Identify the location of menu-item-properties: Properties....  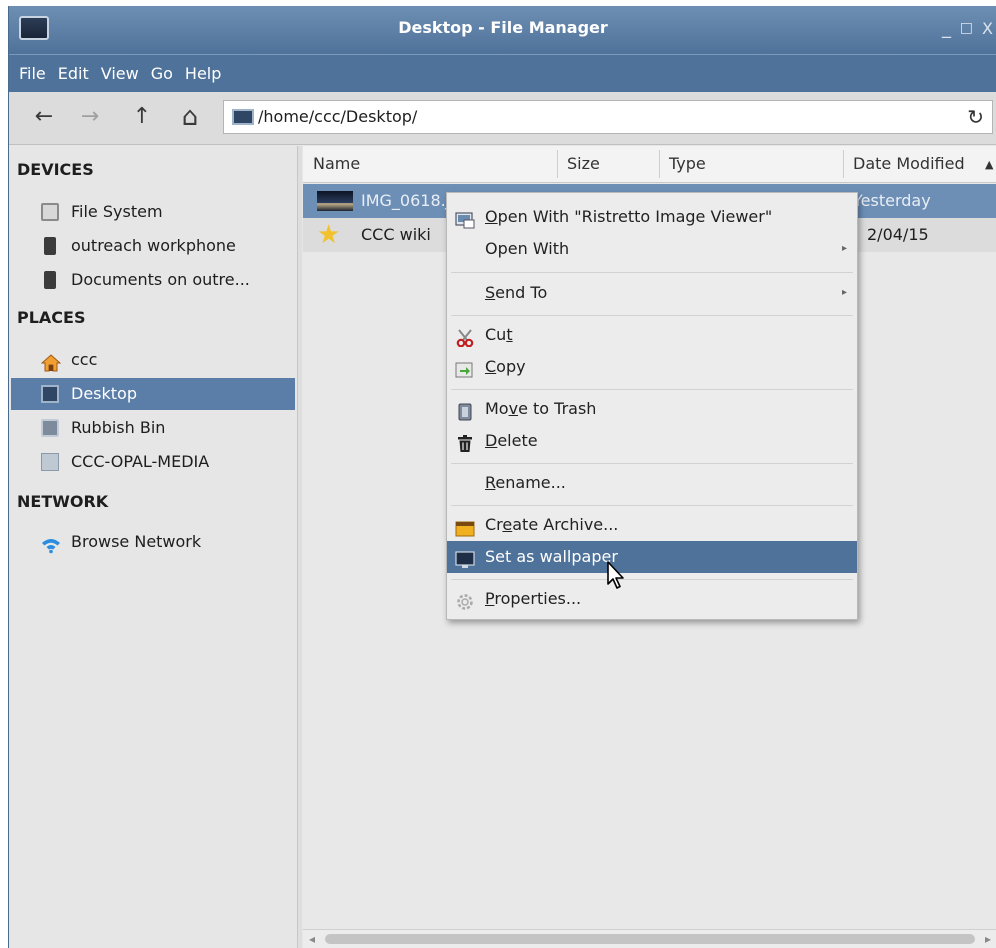
(652, 599).